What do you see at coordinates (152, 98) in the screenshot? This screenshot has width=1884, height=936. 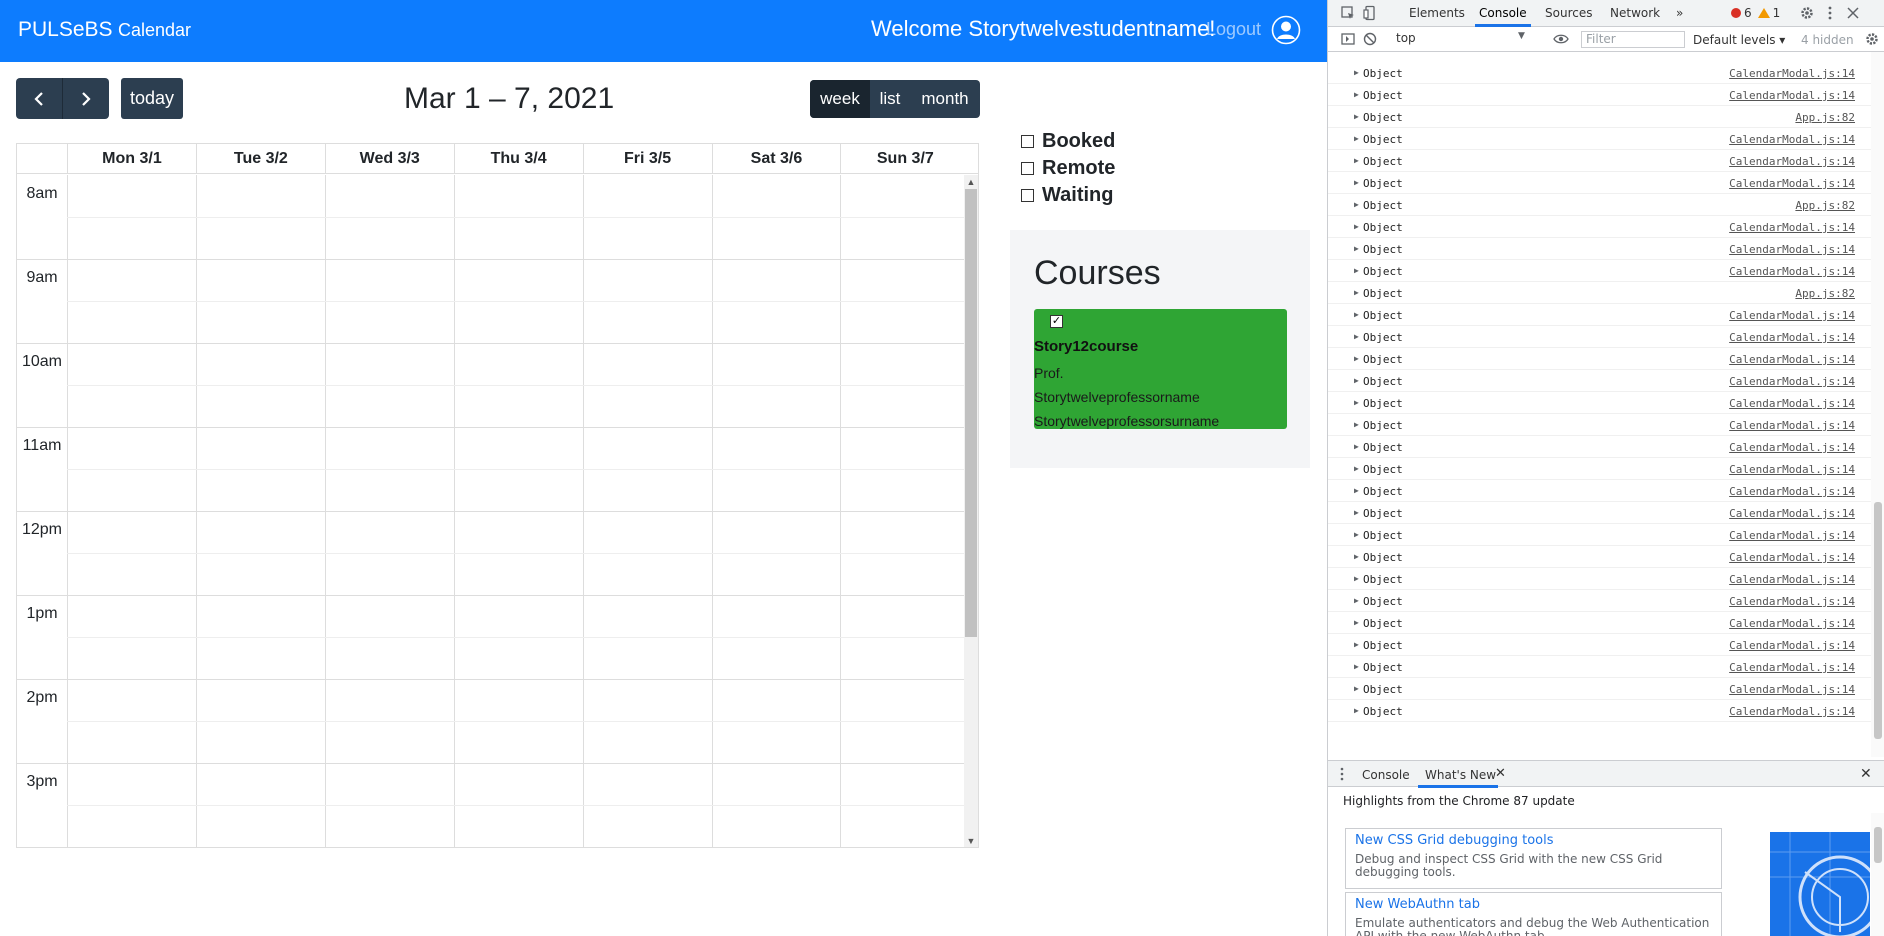 I see `today-button: today` at bounding box center [152, 98].